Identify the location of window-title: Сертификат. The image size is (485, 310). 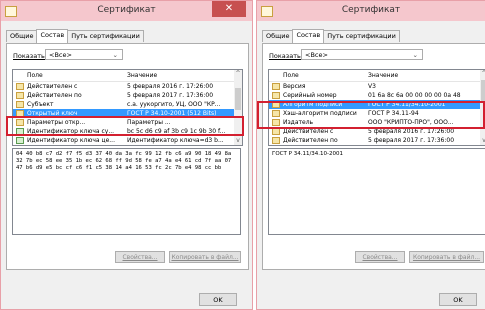
(371, 10).